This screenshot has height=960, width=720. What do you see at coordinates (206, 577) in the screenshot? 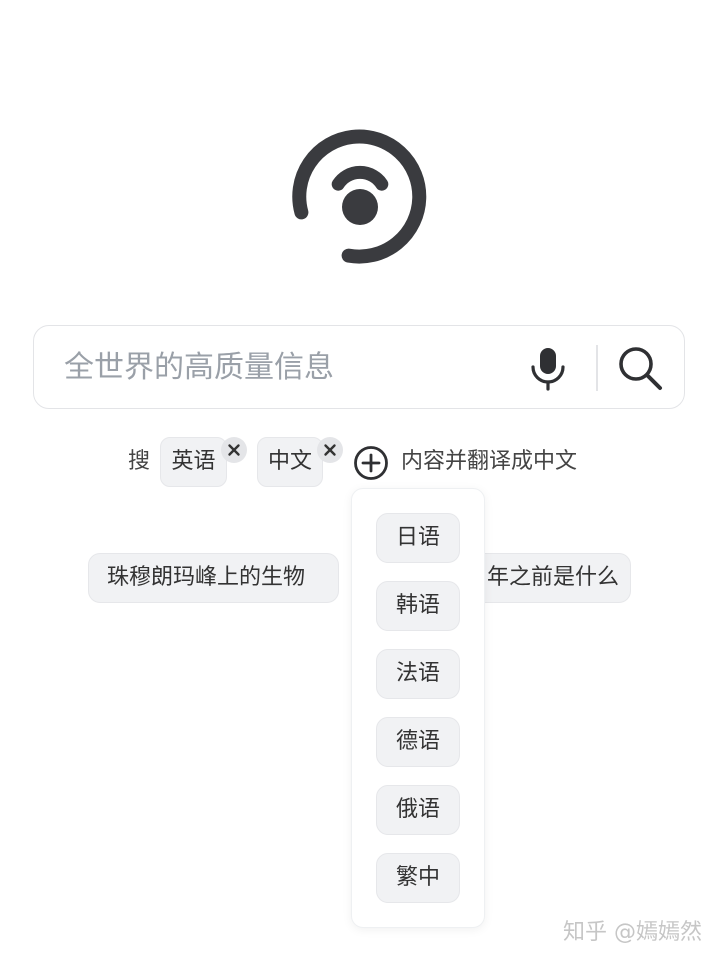
I see `suggestion-chip-label: 珠穆朗玛峰上的生物` at bounding box center [206, 577].